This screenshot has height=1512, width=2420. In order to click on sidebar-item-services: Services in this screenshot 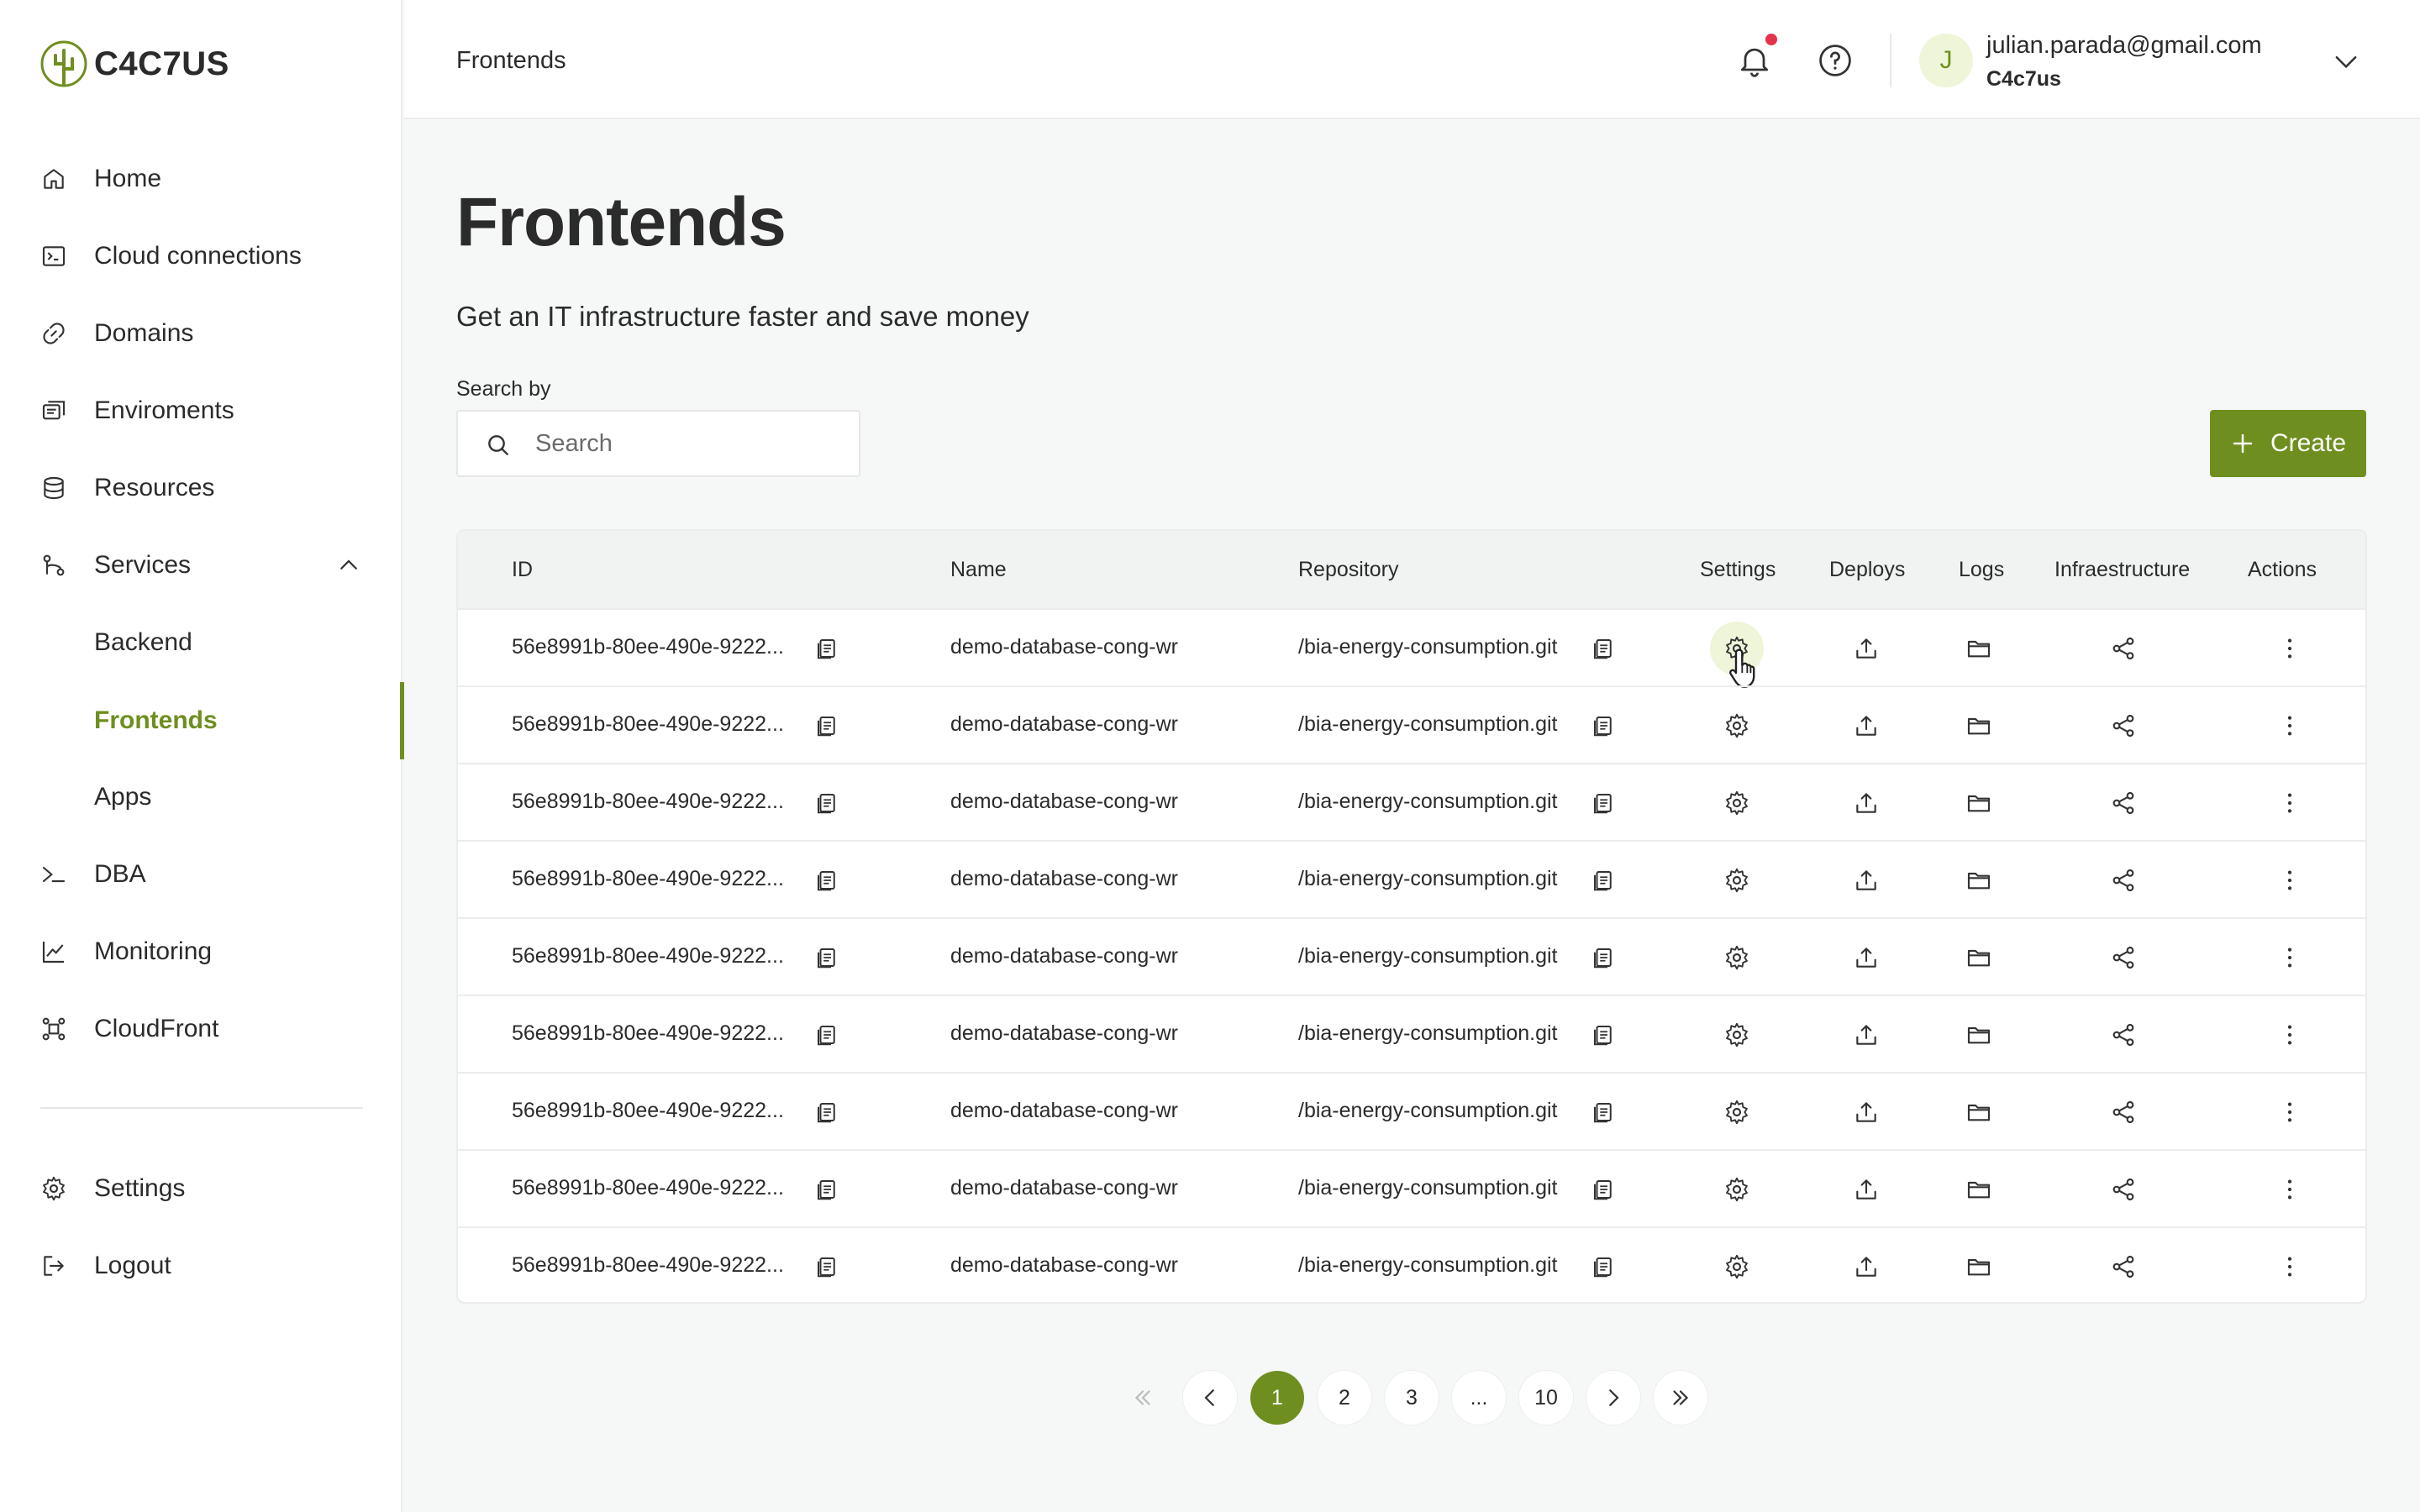, I will do `click(201, 565)`.